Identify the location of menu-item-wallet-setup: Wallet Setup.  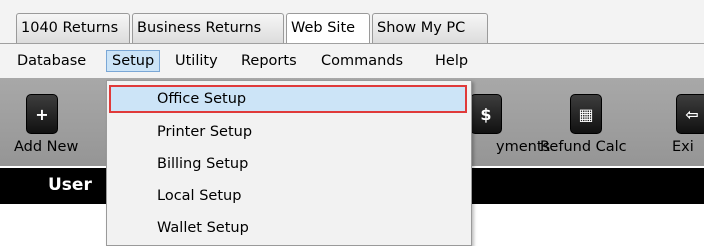
(288, 228).